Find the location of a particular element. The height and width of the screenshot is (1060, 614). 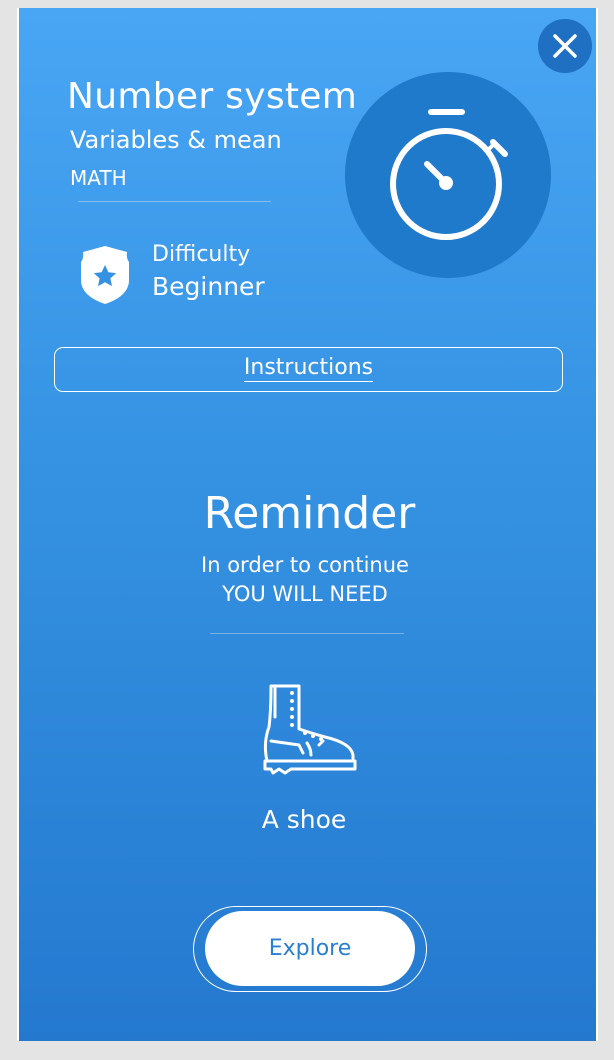

lesson-subtitle: Variables & mean is located at coordinates (176, 140).